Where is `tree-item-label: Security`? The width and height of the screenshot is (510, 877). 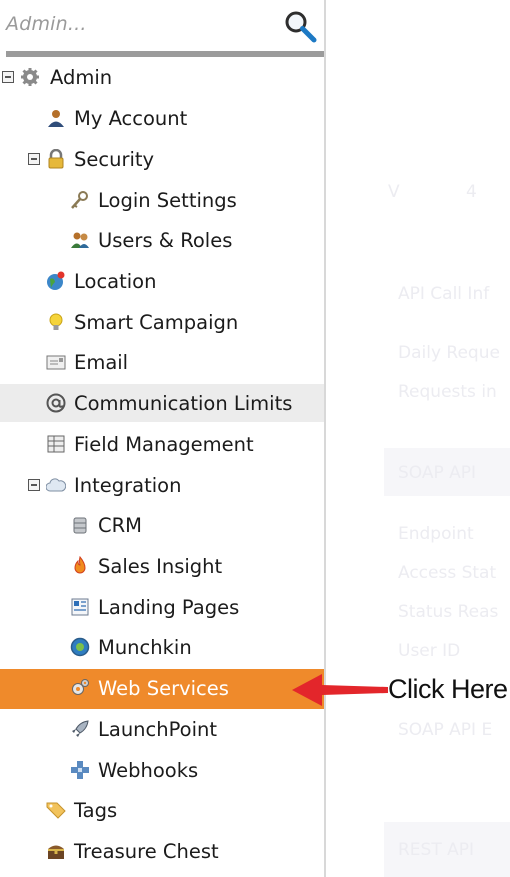
tree-item-label: Security is located at coordinates (114, 159).